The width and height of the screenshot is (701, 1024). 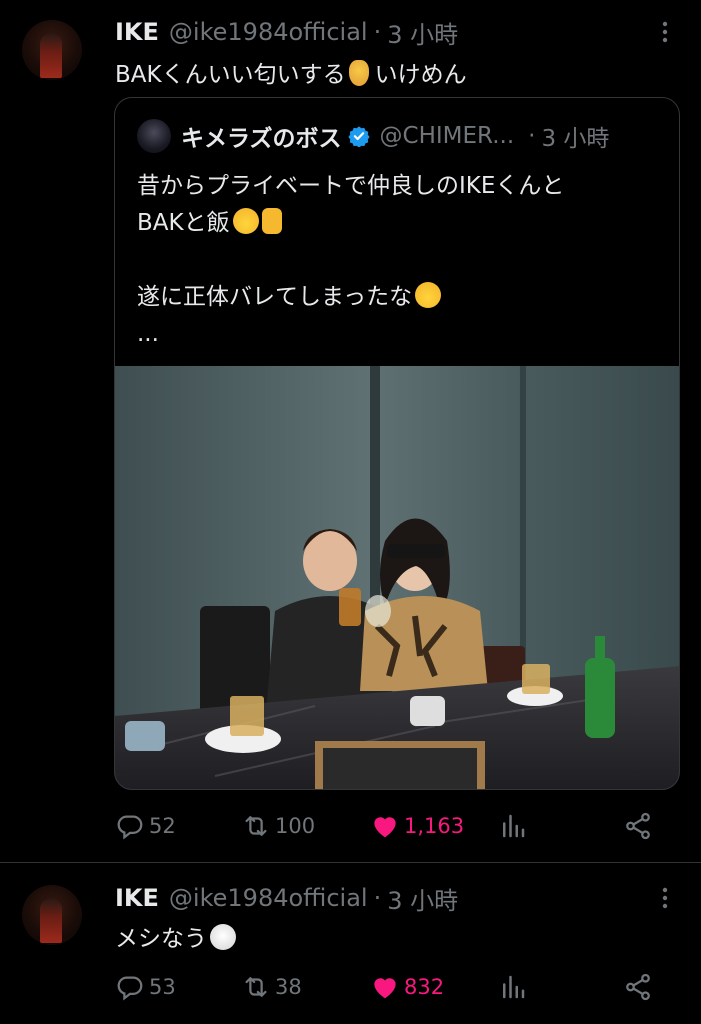 I want to click on nose-emoji, so click(x=358, y=73).